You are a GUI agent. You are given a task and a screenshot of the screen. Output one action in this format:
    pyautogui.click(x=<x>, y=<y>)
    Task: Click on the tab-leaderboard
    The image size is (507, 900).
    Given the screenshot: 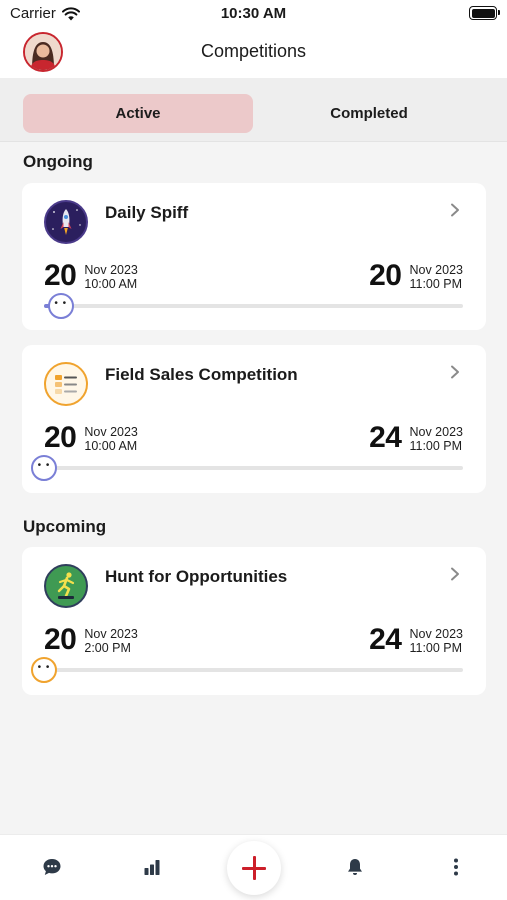 What is the action you would take?
    pyautogui.click(x=152, y=867)
    